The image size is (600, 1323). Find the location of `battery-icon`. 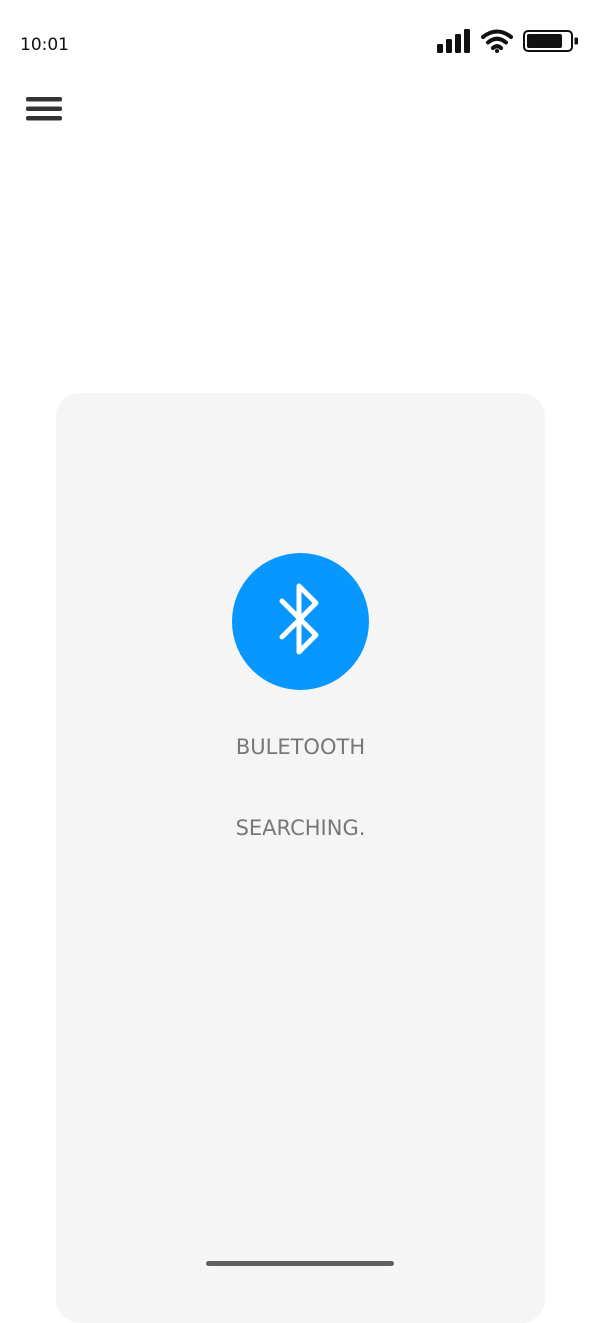

battery-icon is located at coordinates (550, 41).